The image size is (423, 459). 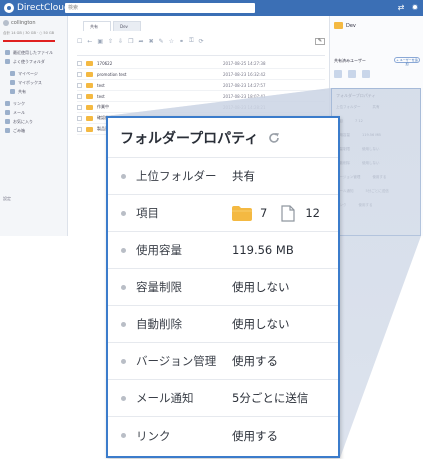 What do you see at coordinates (29, 33) in the screenshot?
I see `storage-usage: 合計 14 GB / 30 GB · ○ 50 GB` at bounding box center [29, 33].